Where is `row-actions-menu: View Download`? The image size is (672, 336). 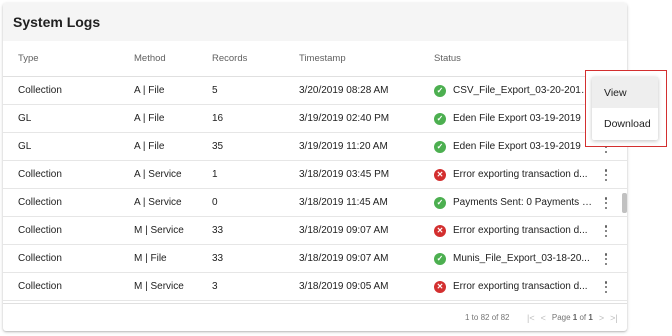 row-actions-menu: View Download is located at coordinates (625, 108).